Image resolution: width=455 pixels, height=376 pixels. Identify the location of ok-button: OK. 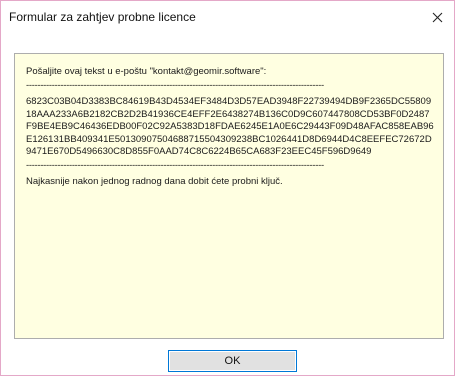
(232, 361).